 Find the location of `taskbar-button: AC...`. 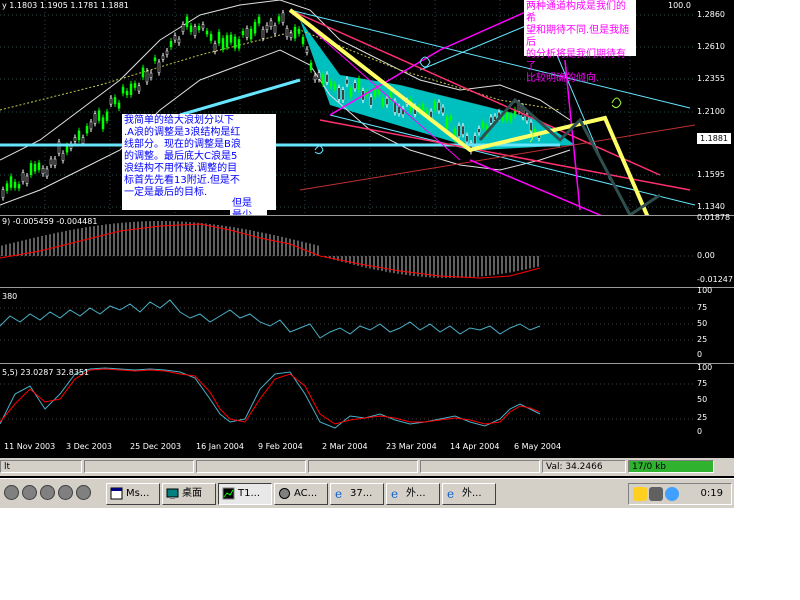

taskbar-button: AC... is located at coordinates (301, 494).